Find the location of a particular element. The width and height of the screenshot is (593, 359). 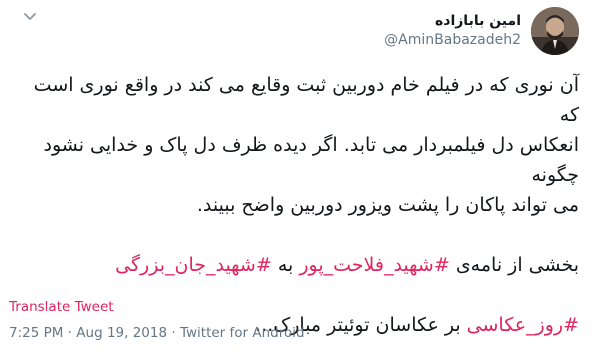

tweet-text-segment: به is located at coordinates (285, 265).